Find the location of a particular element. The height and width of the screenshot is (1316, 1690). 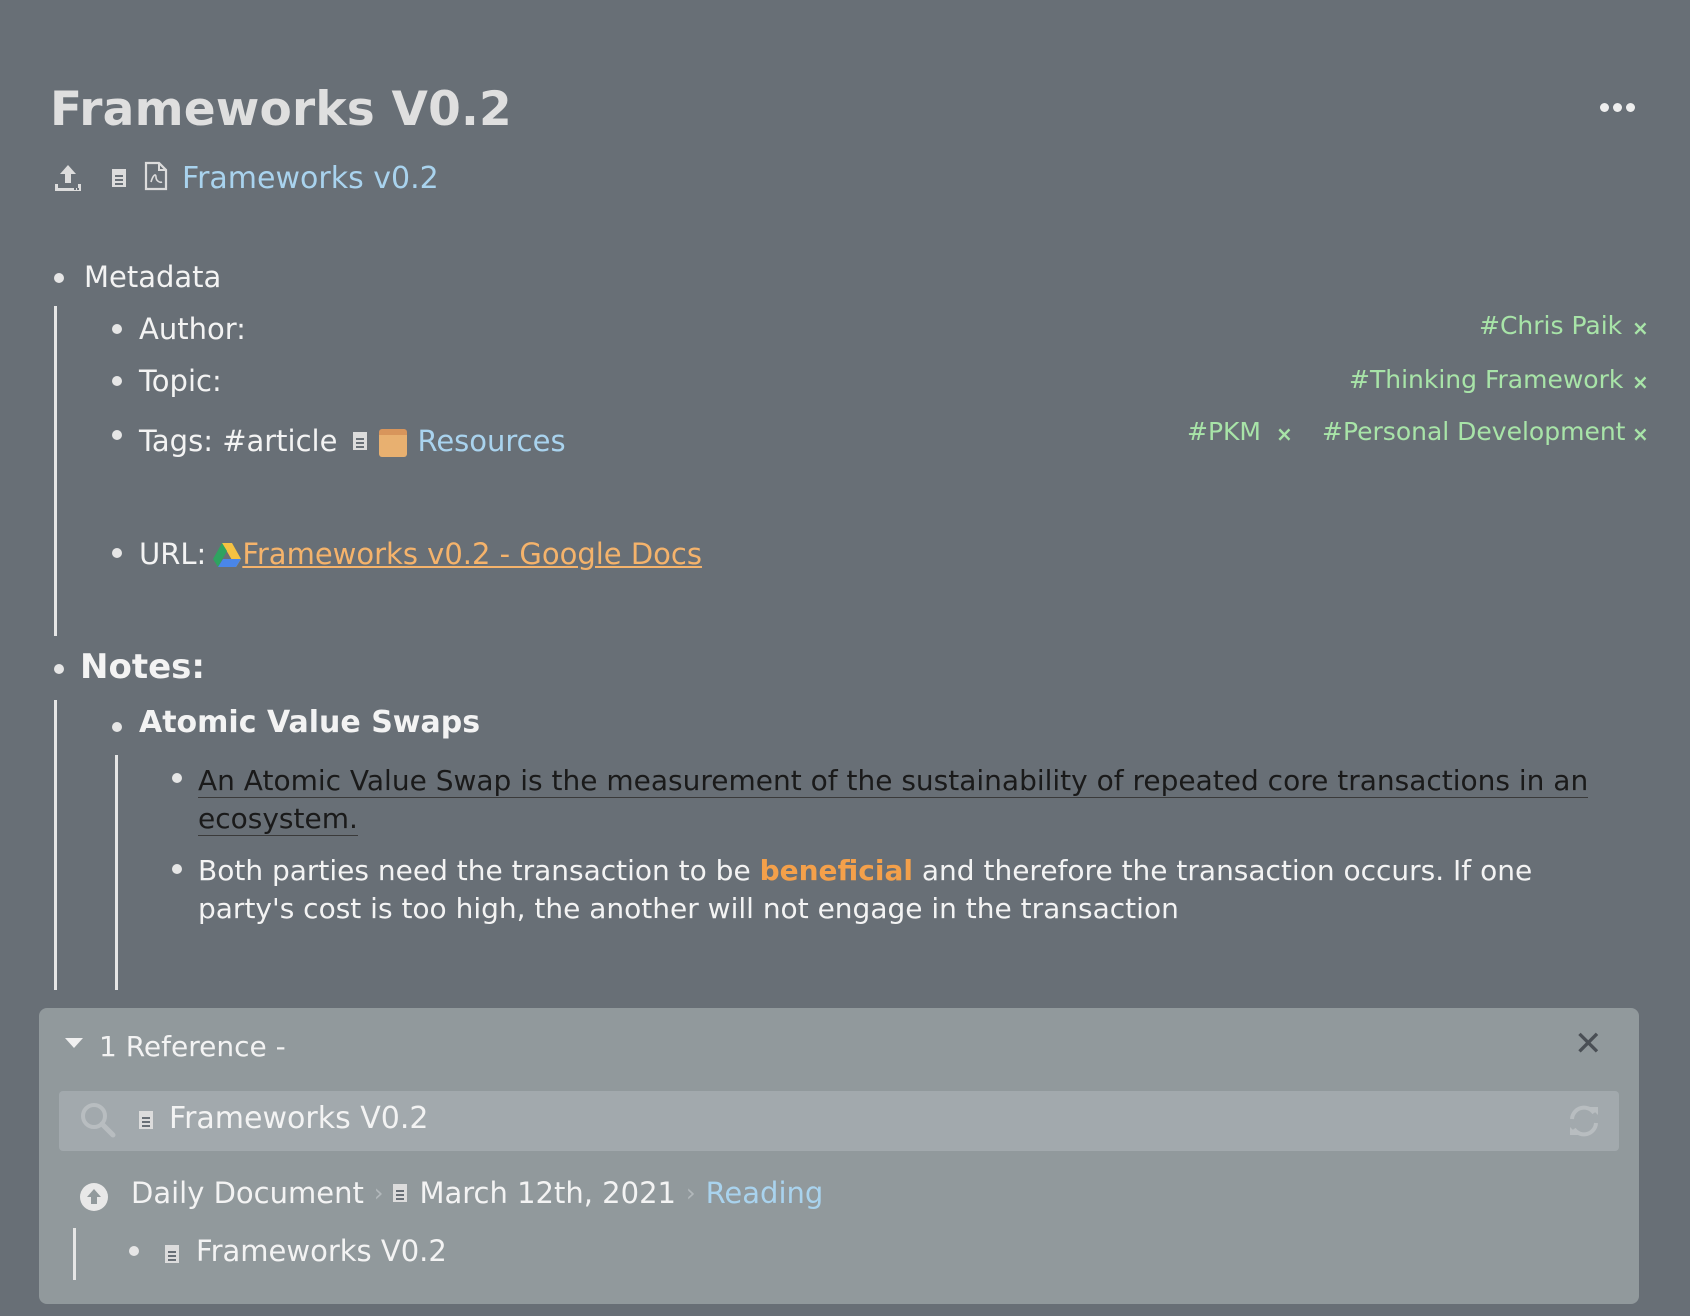

breadcrumb-item: March 12th, 2021 is located at coordinates (547, 1193).